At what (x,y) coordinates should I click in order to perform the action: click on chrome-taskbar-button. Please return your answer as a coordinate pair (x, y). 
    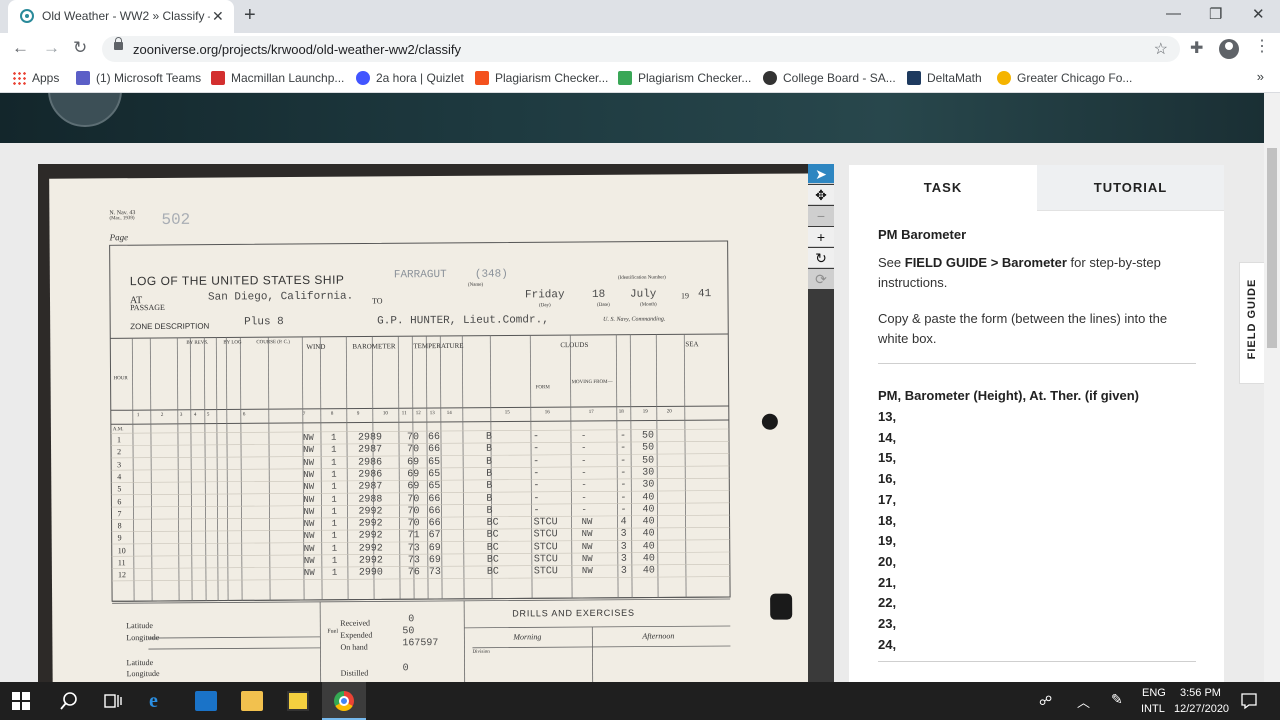
    Looking at the image, I should click on (344, 701).